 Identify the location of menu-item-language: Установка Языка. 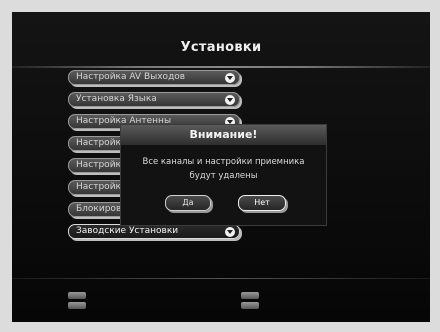
(154, 99).